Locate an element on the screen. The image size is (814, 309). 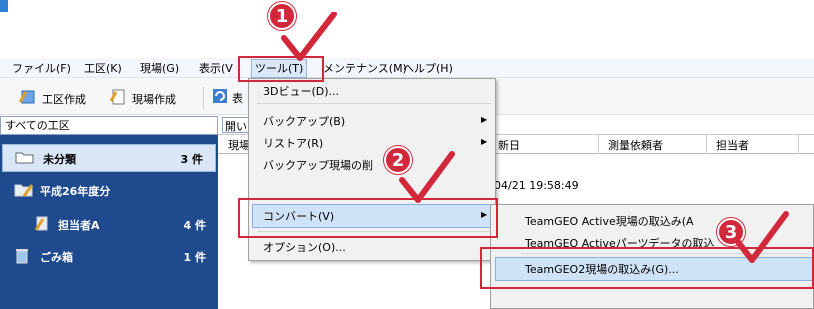
updated-date-cell: 04/21 19:58:49 is located at coordinates (536, 185).